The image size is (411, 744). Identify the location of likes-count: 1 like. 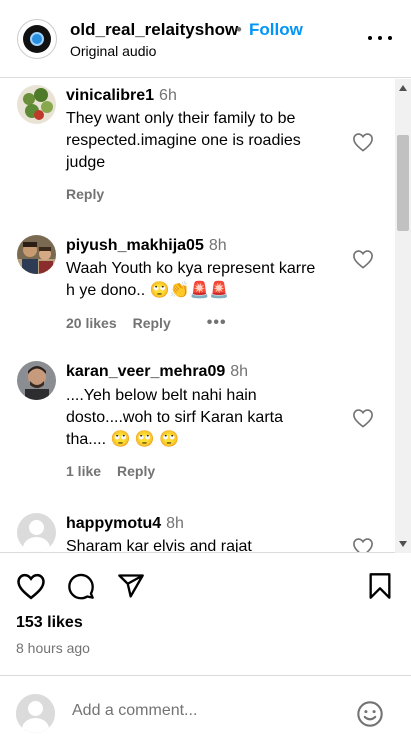
(83, 471).